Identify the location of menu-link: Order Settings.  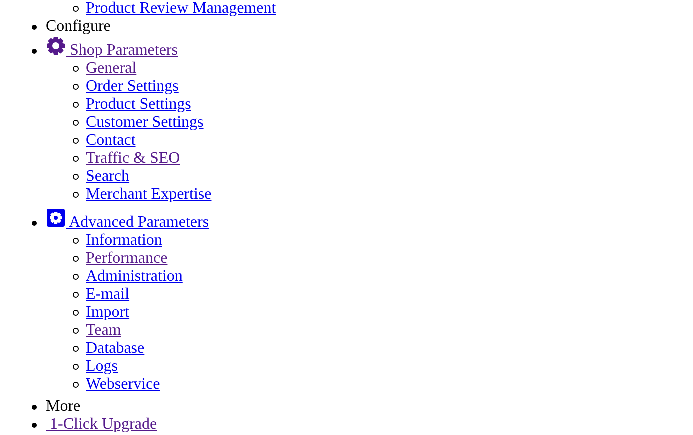
(132, 87).